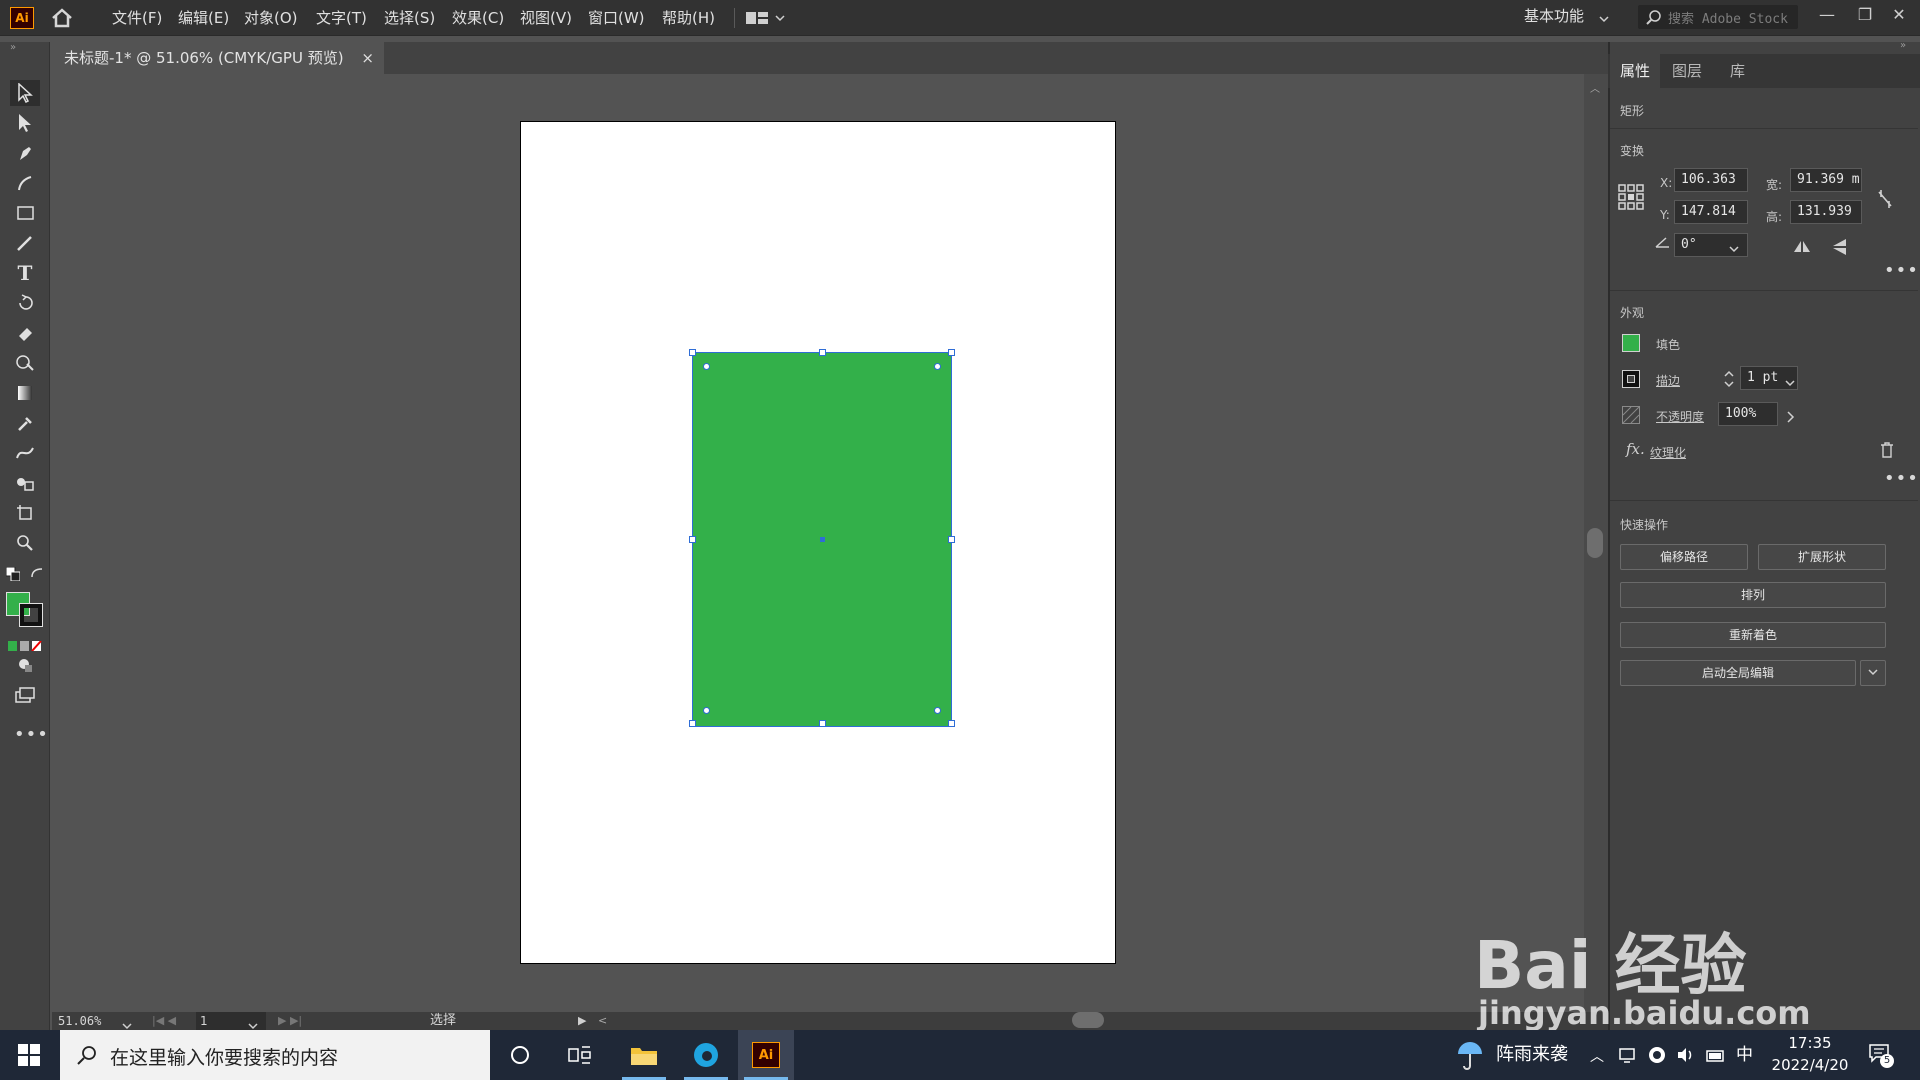  Describe the element at coordinates (1597, 1056) in the screenshot. I see `show-hidden-icons-icon: ︿` at that location.